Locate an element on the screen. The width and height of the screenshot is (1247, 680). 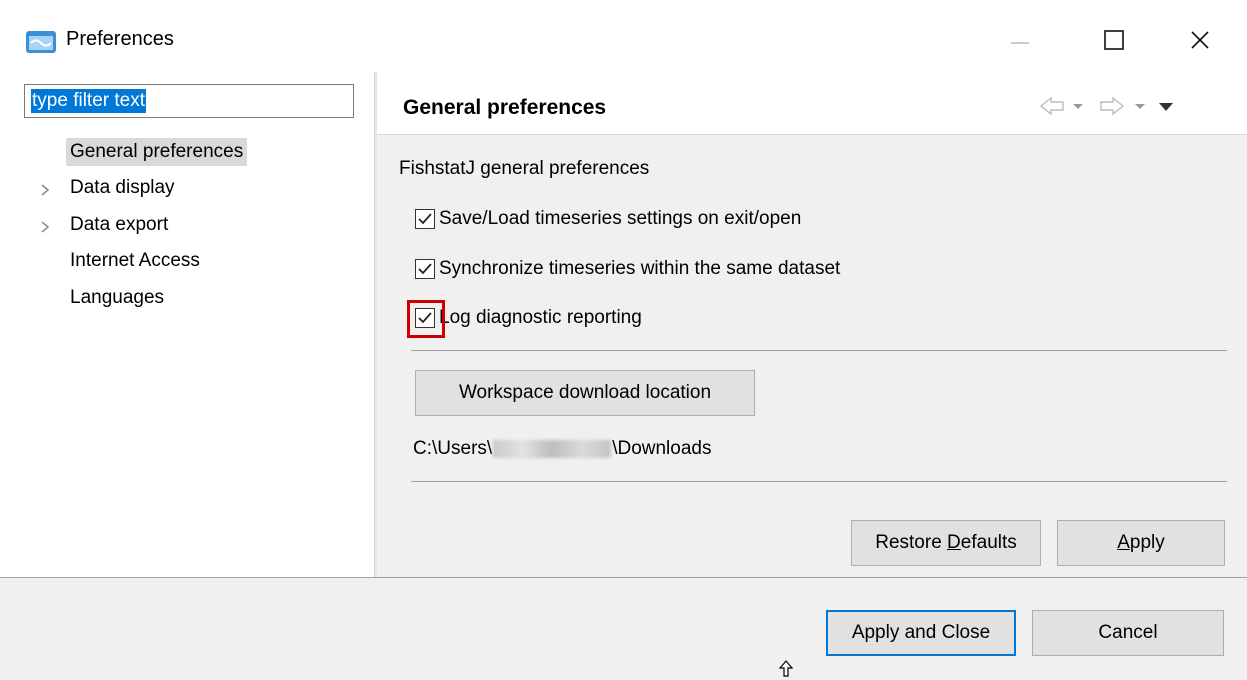
section-label: FishstatJ general preferences is located at coordinates (524, 168).